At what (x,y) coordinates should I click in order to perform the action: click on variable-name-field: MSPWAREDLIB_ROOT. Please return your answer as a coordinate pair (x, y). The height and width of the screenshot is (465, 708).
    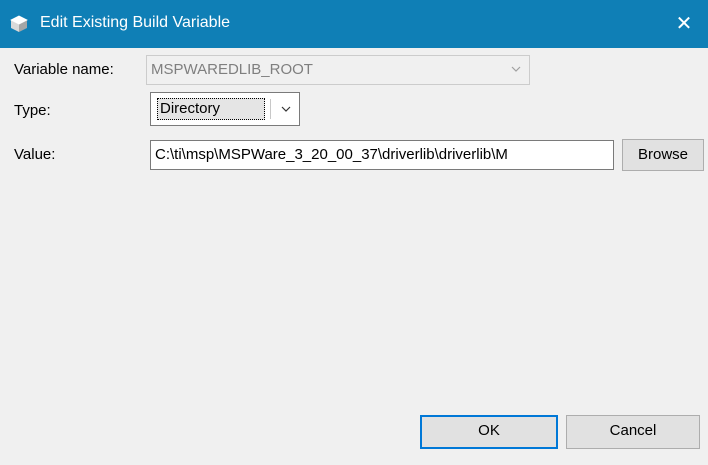
    Looking at the image, I should click on (338, 70).